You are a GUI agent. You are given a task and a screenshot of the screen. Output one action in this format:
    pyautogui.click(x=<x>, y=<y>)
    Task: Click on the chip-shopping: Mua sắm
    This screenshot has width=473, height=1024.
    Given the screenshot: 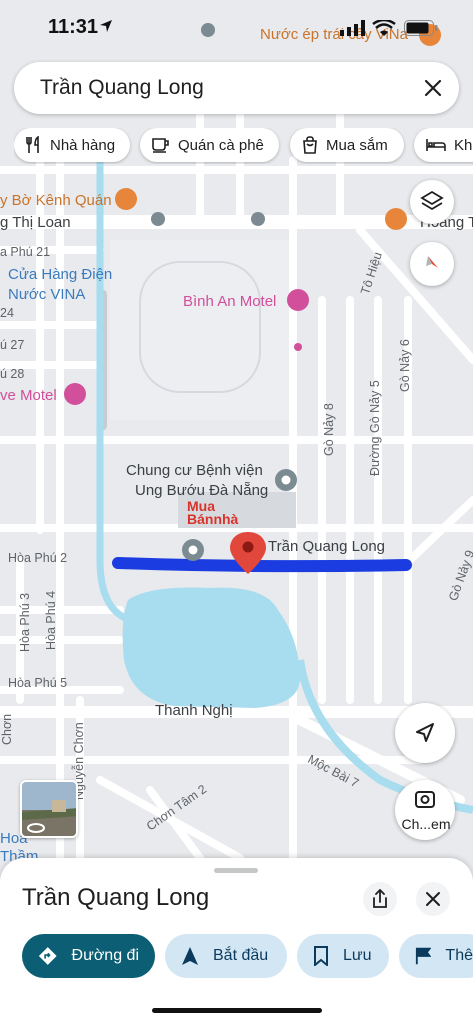 What is the action you would take?
    pyautogui.click(x=347, y=145)
    